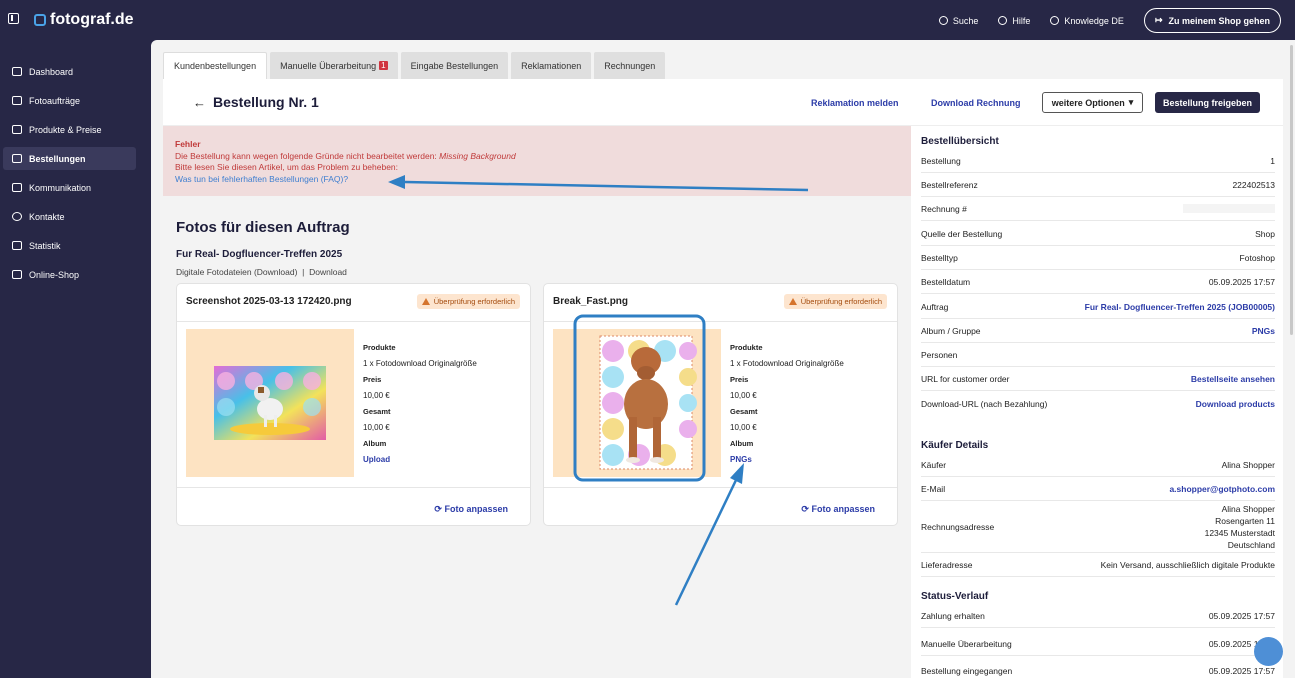 The width and height of the screenshot is (1295, 678). I want to click on status-row: Bestellung eingegangen 05.09.2025 17:57, so click(1098, 671).